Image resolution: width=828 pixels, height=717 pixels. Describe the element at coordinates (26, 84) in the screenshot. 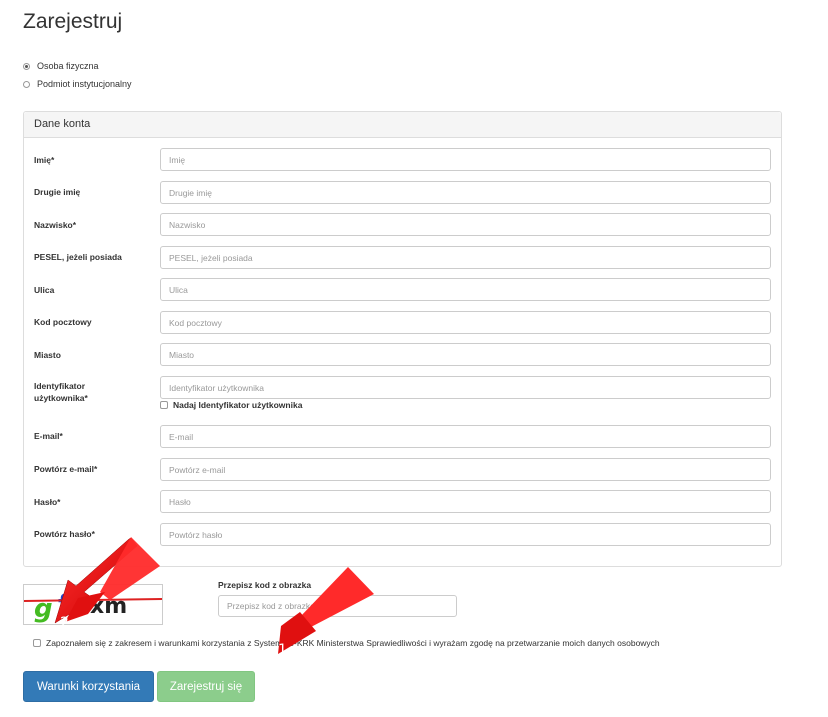

I see `radio-unchecked-icon` at that location.